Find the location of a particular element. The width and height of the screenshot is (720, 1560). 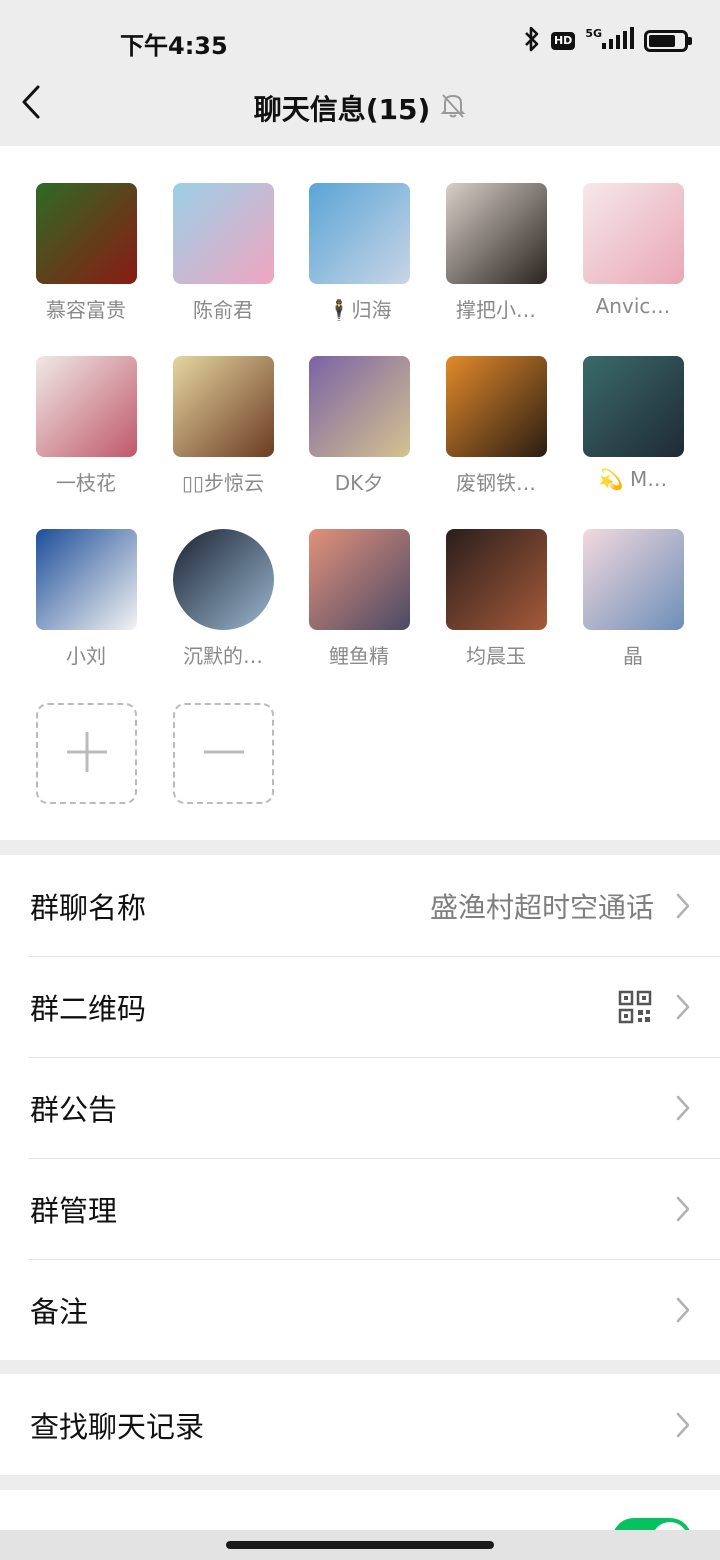

member-name: 鲤鱼精 is located at coordinates (359, 656).